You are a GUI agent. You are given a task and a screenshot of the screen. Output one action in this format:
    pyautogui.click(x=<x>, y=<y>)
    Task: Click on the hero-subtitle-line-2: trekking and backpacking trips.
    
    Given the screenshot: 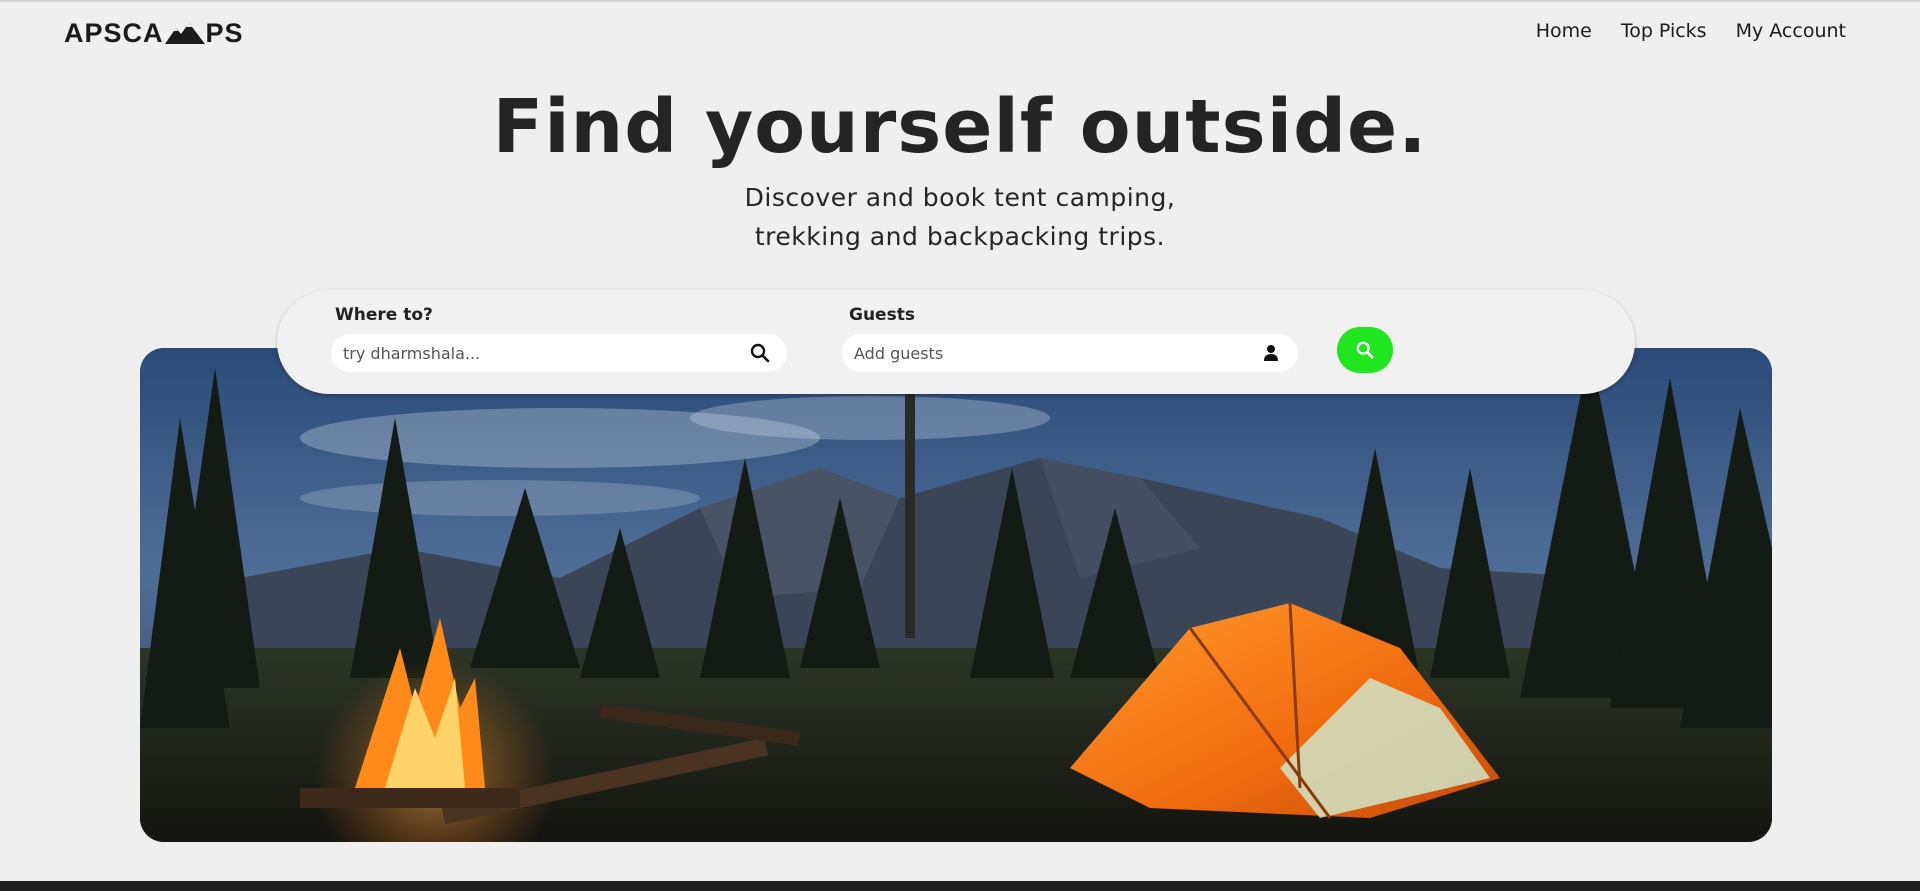 What is the action you would take?
    pyautogui.click(x=960, y=236)
    